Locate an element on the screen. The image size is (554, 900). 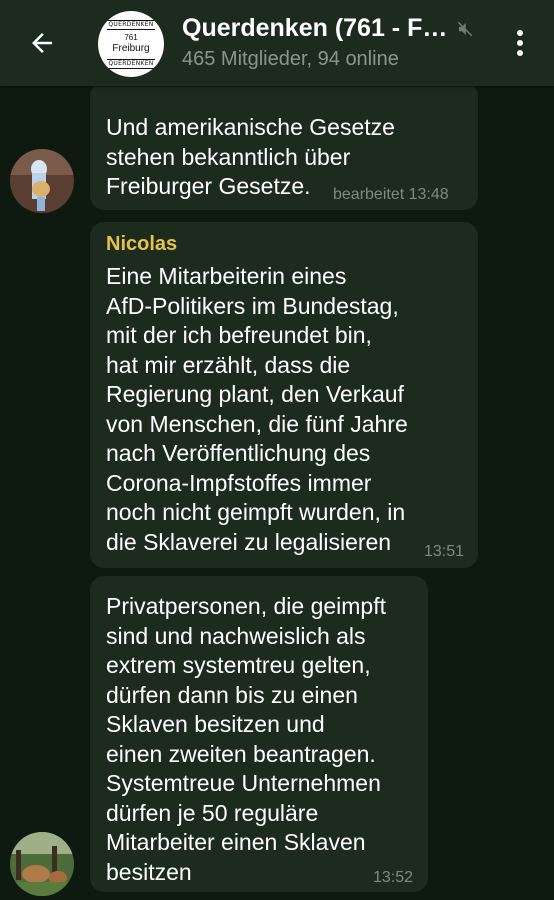
arrow-left-icon is located at coordinates (42, 43).